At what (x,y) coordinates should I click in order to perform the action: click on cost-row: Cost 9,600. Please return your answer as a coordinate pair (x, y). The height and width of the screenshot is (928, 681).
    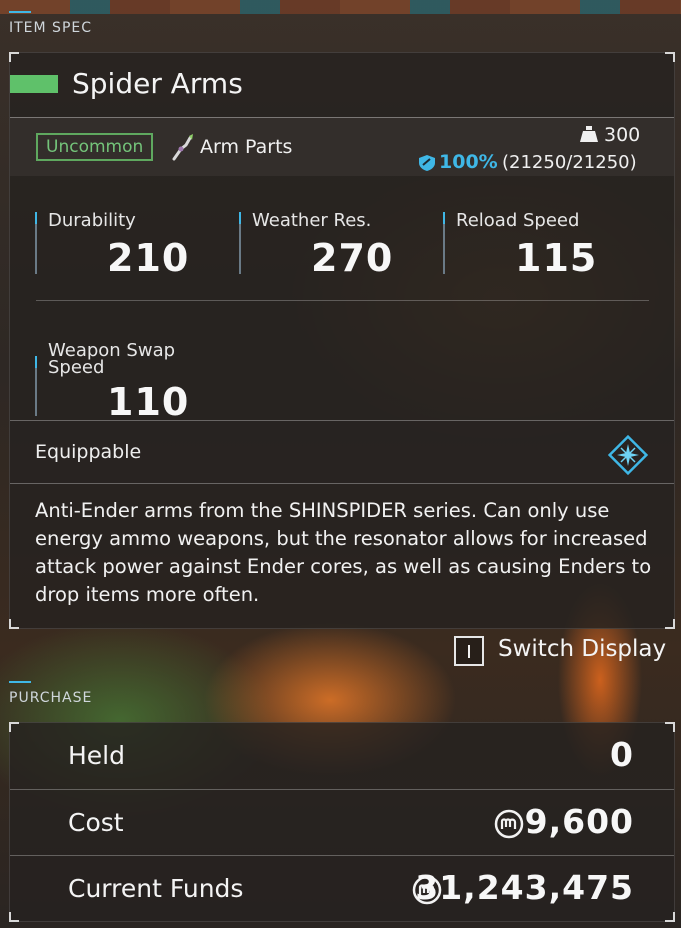
    Looking at the image, I should click on (342, 822).